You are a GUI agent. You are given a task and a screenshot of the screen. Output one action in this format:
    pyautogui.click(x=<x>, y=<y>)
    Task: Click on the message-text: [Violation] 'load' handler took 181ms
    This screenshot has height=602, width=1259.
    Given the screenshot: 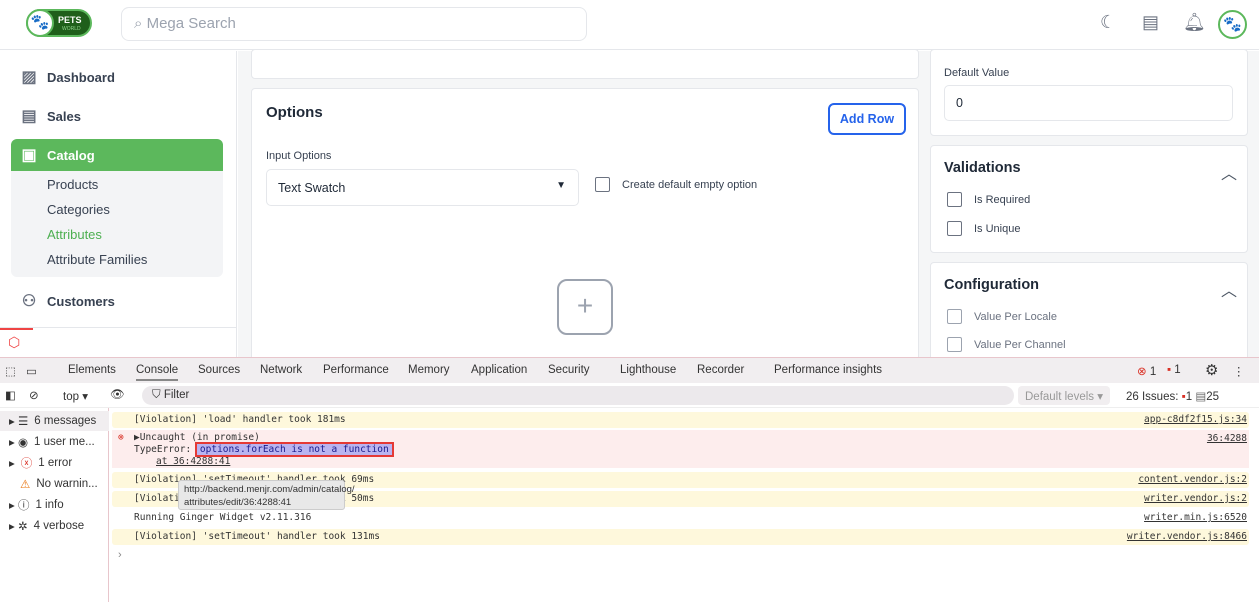 What is the action you would take?
    pyautogui.click(x=240, y=419)
    